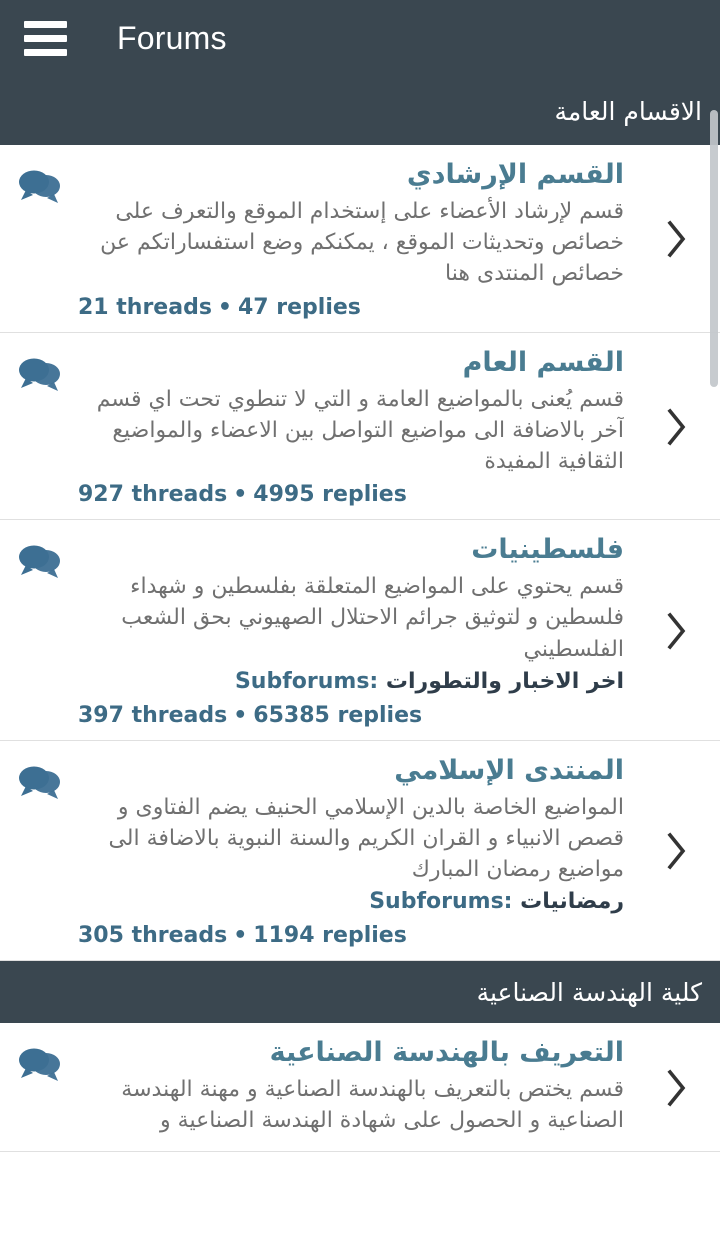 The width and height of the screenshot is (720, 1242). What do you see at coordinates (351, 175) in the screenshot?
I see `forum-title: القسم الإرشادي` at bounding box center [351, 175].